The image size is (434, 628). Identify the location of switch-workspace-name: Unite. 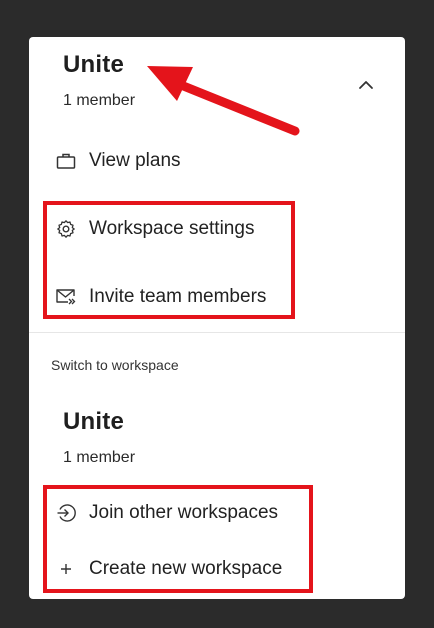
(93, 421).